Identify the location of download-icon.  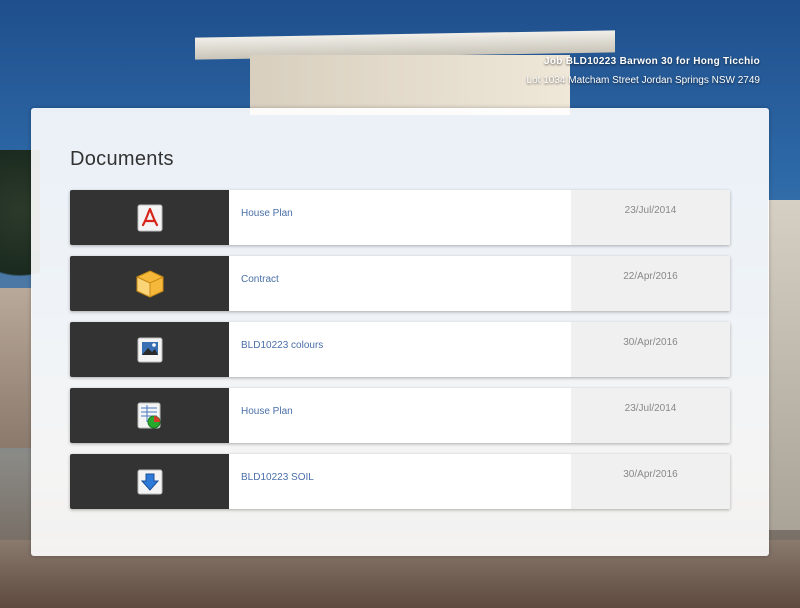
(149, 481).